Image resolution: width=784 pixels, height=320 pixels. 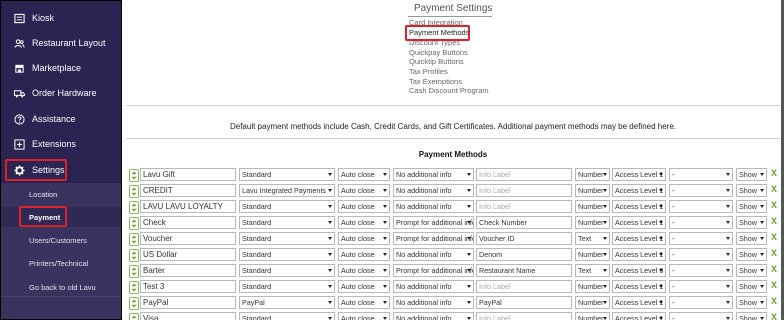 What do you see at coordinates (433, 222) in the screenshot?
I see `additional-info-select: Prompt for additional info` at bounding box center [433, 222].